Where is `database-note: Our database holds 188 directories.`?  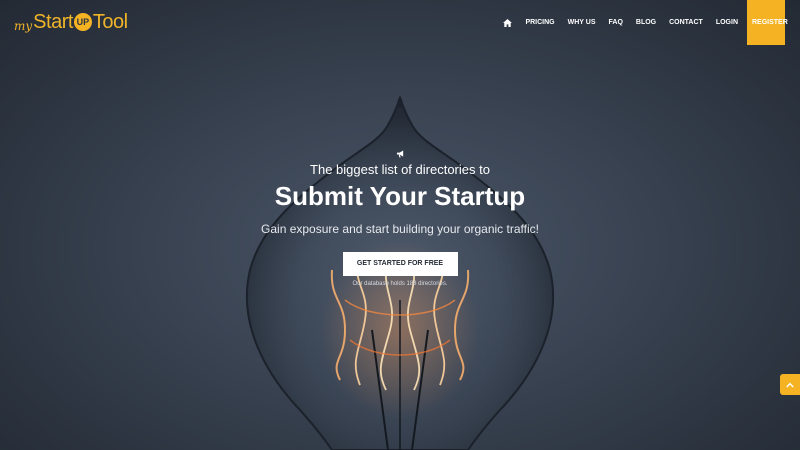 database-note: Our database holds 188 directories. is located at coordinates (400, 284).